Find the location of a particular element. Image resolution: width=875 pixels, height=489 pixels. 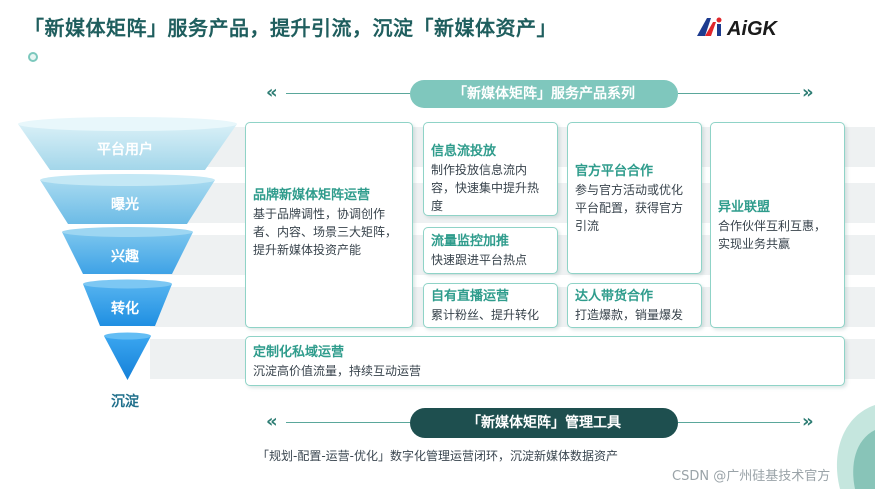

card-desc: 打造爆款，销量爆发 is located at coordinates (629, 315).